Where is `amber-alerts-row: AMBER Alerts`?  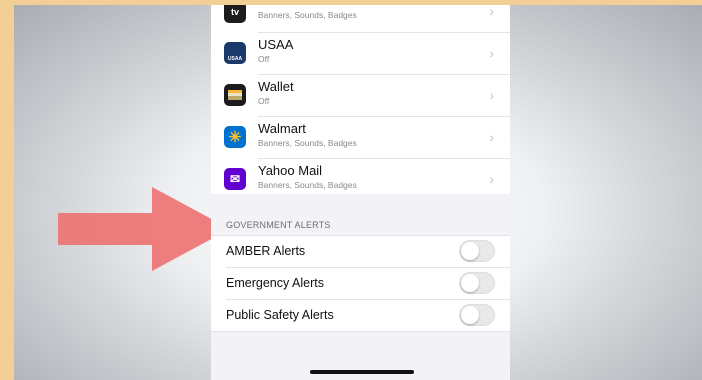 amber-alerts-row: AMBER Alerts is located at coordinates (360, 251).